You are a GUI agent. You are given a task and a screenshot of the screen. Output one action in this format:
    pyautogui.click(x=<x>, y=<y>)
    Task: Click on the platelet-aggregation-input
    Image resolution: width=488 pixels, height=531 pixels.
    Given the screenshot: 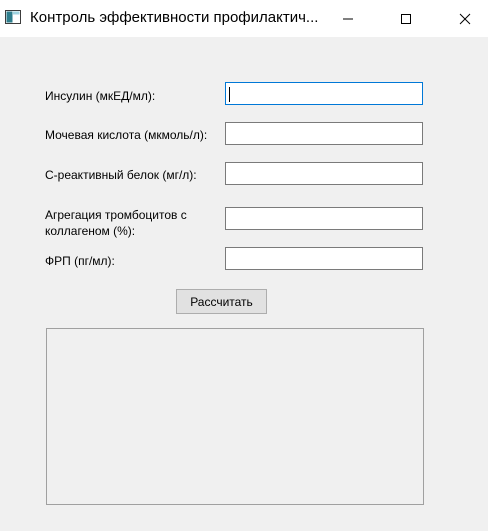 What is the action you would take?
    pyautogui.click(x=324, y=218)
    